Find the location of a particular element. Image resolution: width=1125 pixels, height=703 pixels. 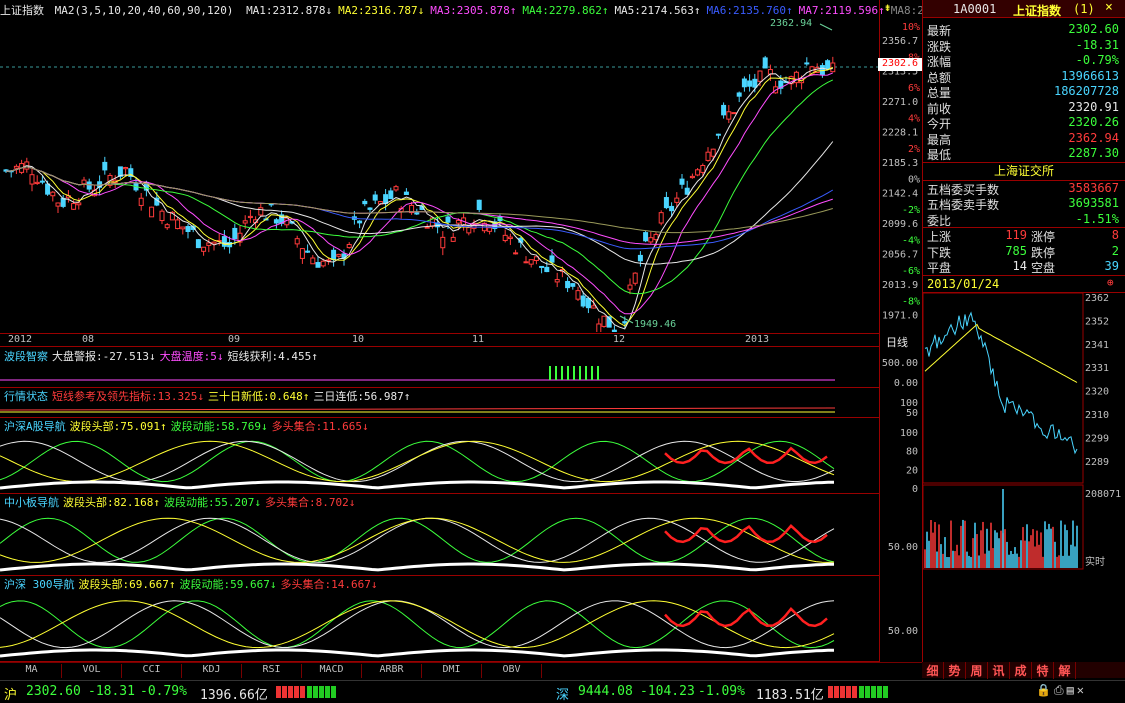

price-axis-label: 2356.7 is located at coordinates (900, 41).